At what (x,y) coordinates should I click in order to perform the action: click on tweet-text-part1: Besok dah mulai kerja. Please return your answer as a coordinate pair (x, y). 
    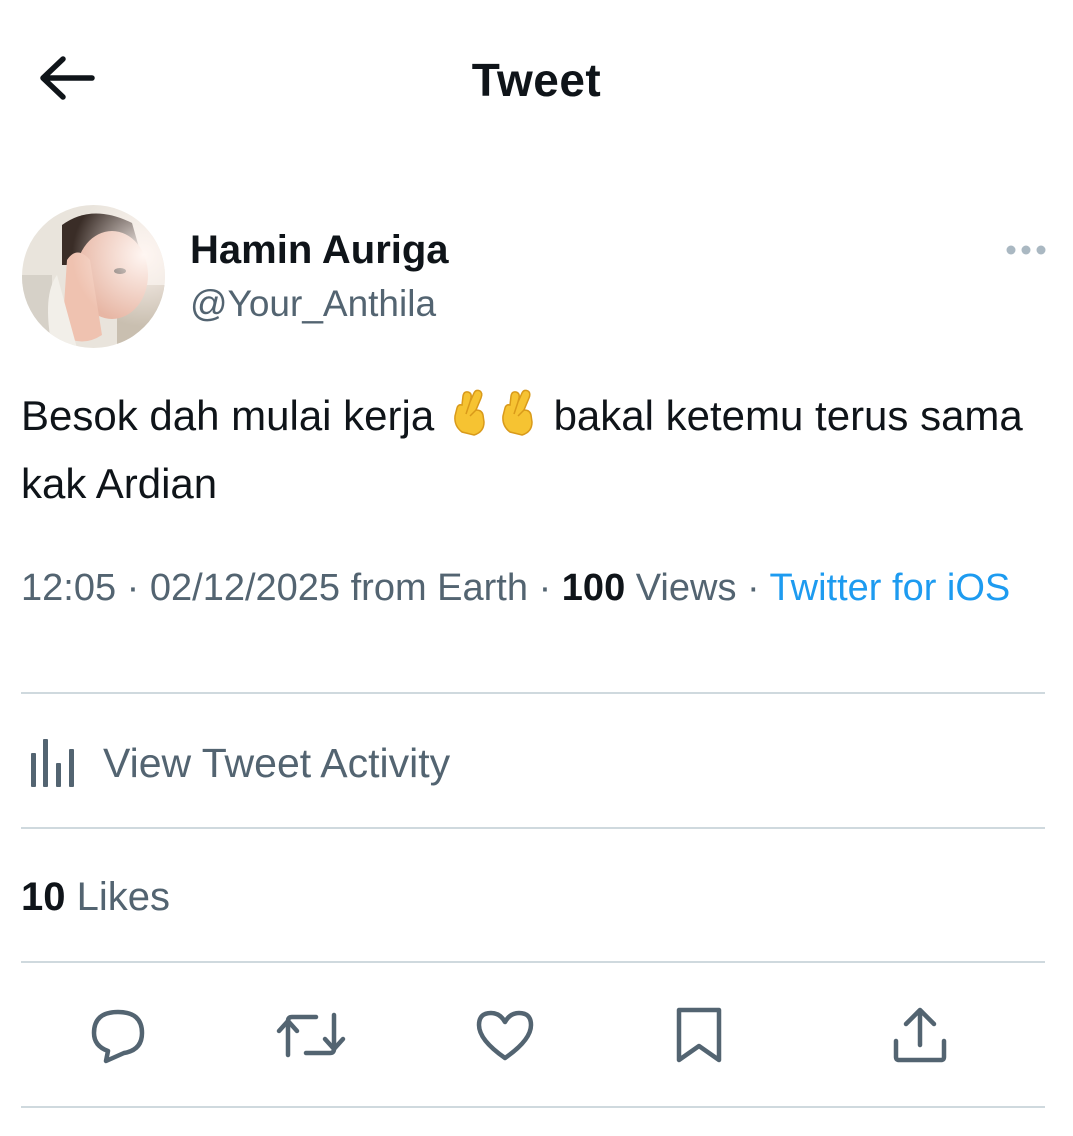
    Looking at the image, I should click on (228, 415).